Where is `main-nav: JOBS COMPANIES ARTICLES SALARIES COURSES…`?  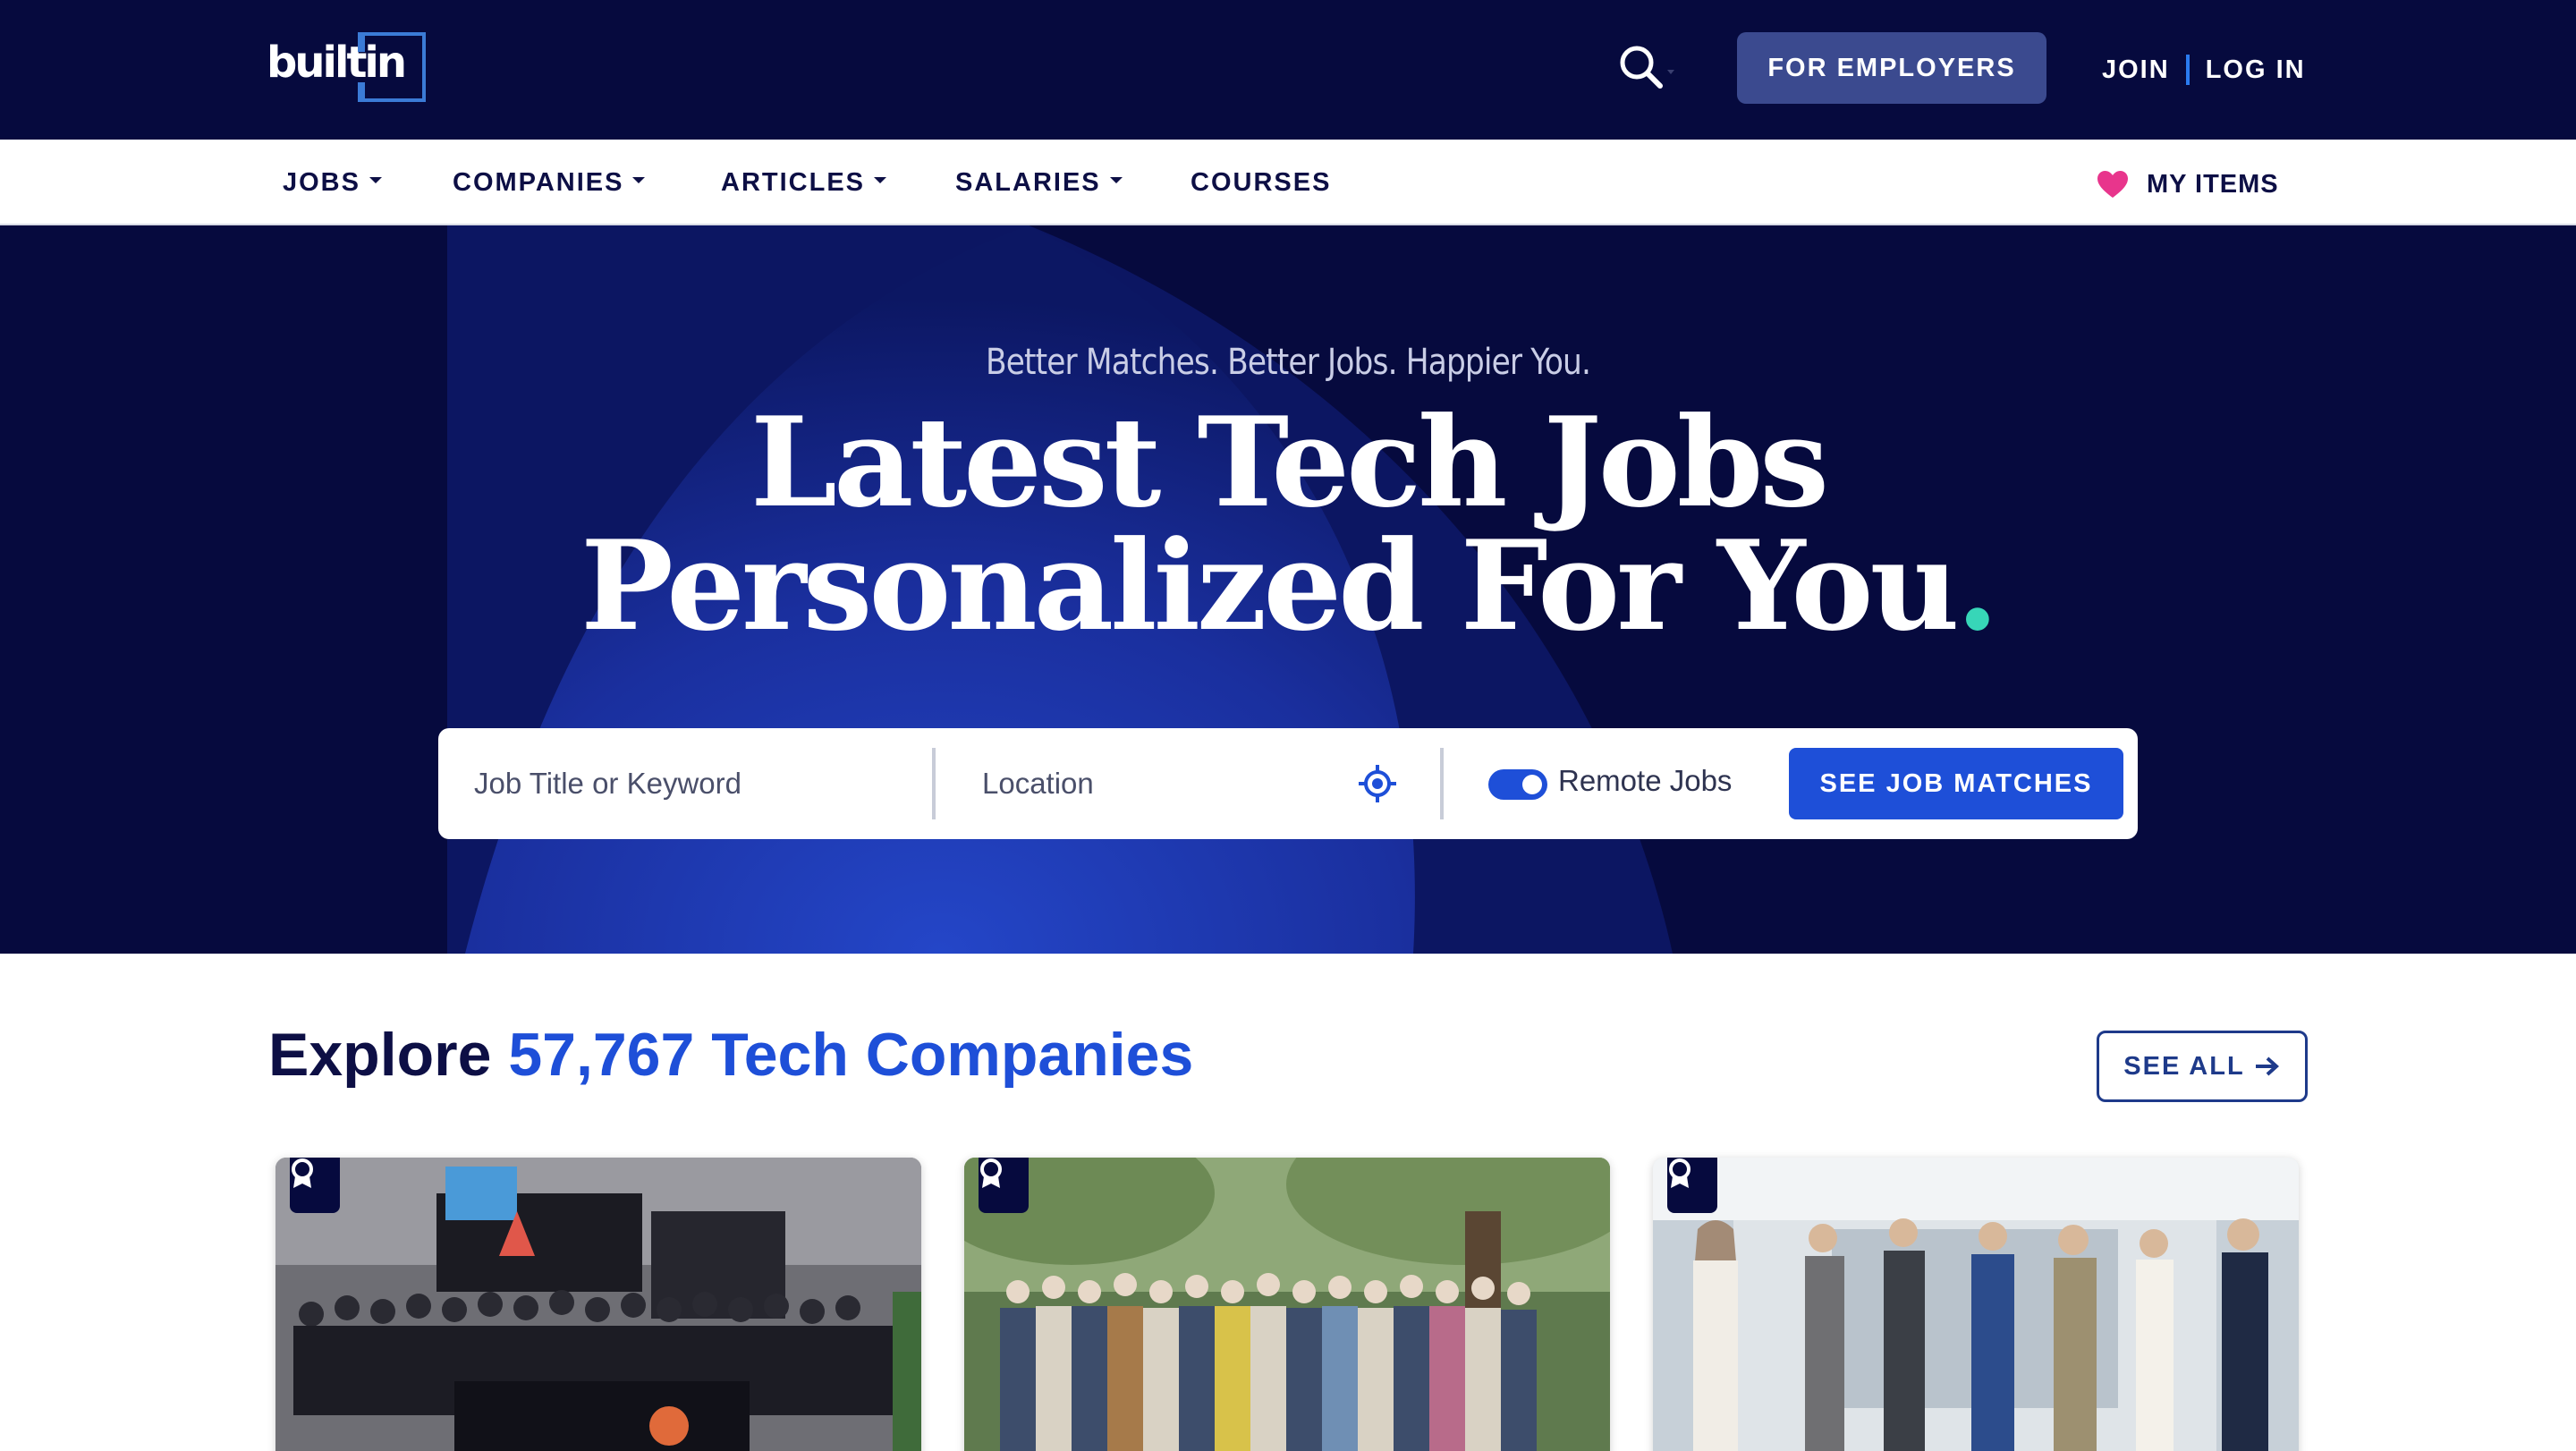 main-nav: JOBS COMPANIES ARTICLES SALARIES COURSES… is located at coordinates (1288, 182).